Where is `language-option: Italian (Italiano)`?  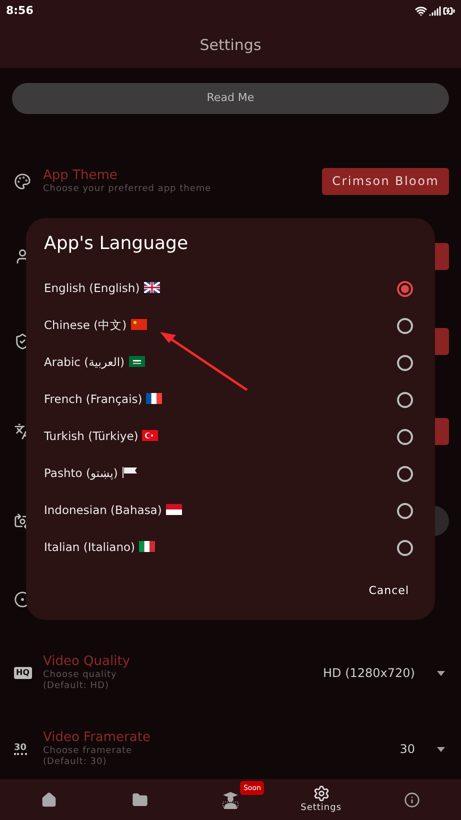 language-option: Italian (Italiano) is located at coordinates (228, 547).